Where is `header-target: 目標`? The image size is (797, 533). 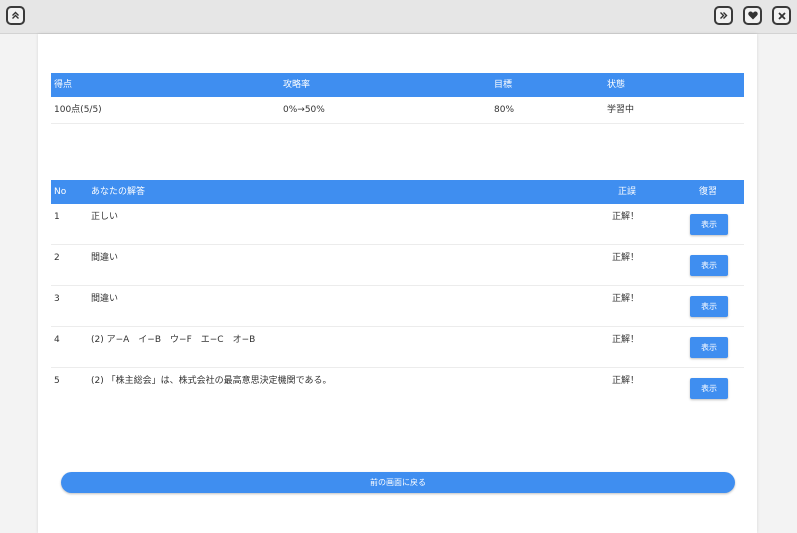 header-target: 目標 is located at coordinates (503, 85).